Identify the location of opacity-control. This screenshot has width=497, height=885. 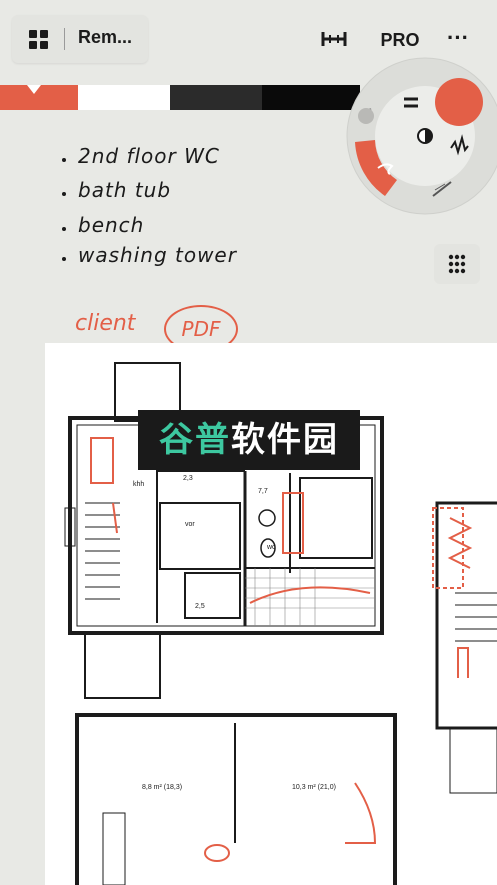
(425, 136).